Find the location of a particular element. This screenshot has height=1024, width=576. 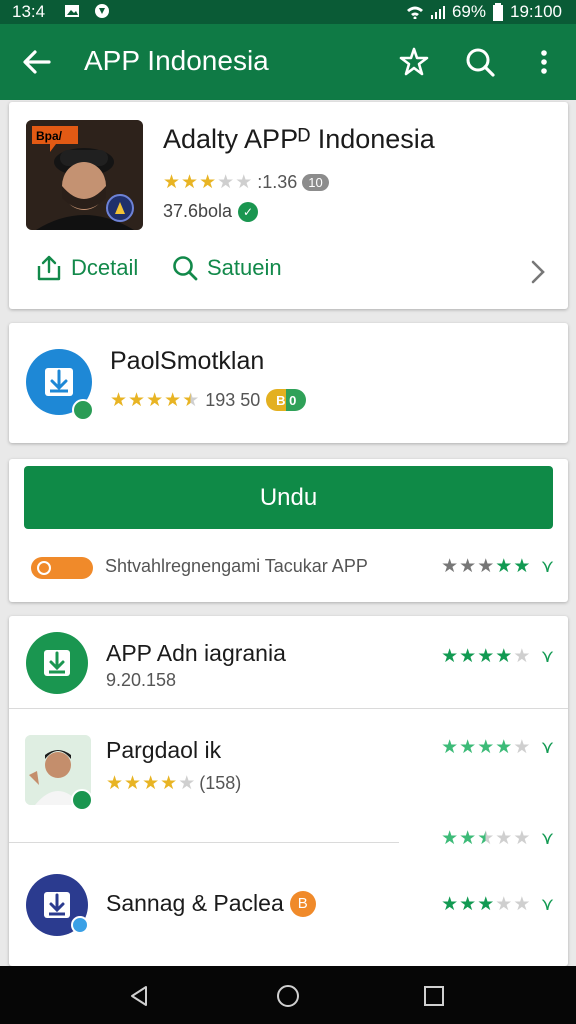

list-item: APP Adn iagrania 9.20.158 ★ ★ ★ ★ ★ ⋎ is located at coordinates (288, 662).